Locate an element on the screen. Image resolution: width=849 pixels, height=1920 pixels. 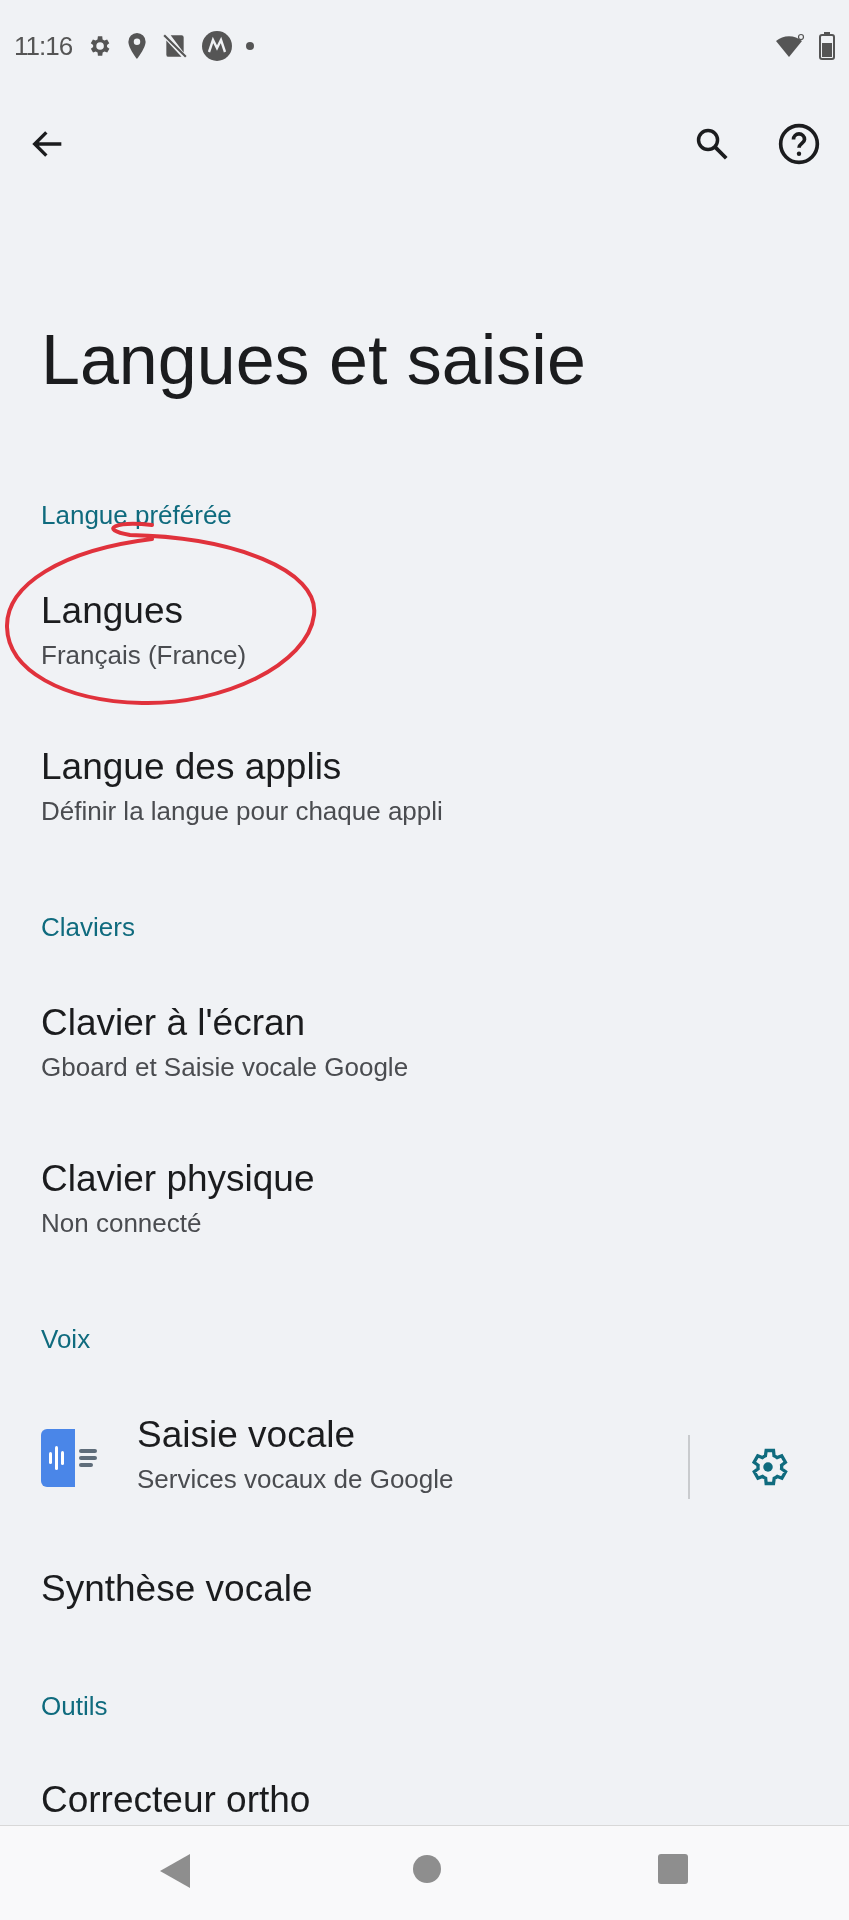
help-icon is located at coordinates (799, 143).